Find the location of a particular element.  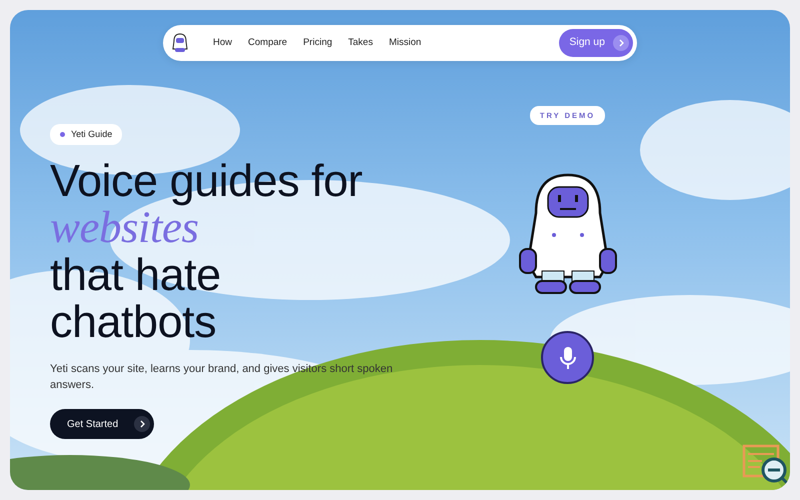

nav-link: Takes is located at coordinates (360, 43).